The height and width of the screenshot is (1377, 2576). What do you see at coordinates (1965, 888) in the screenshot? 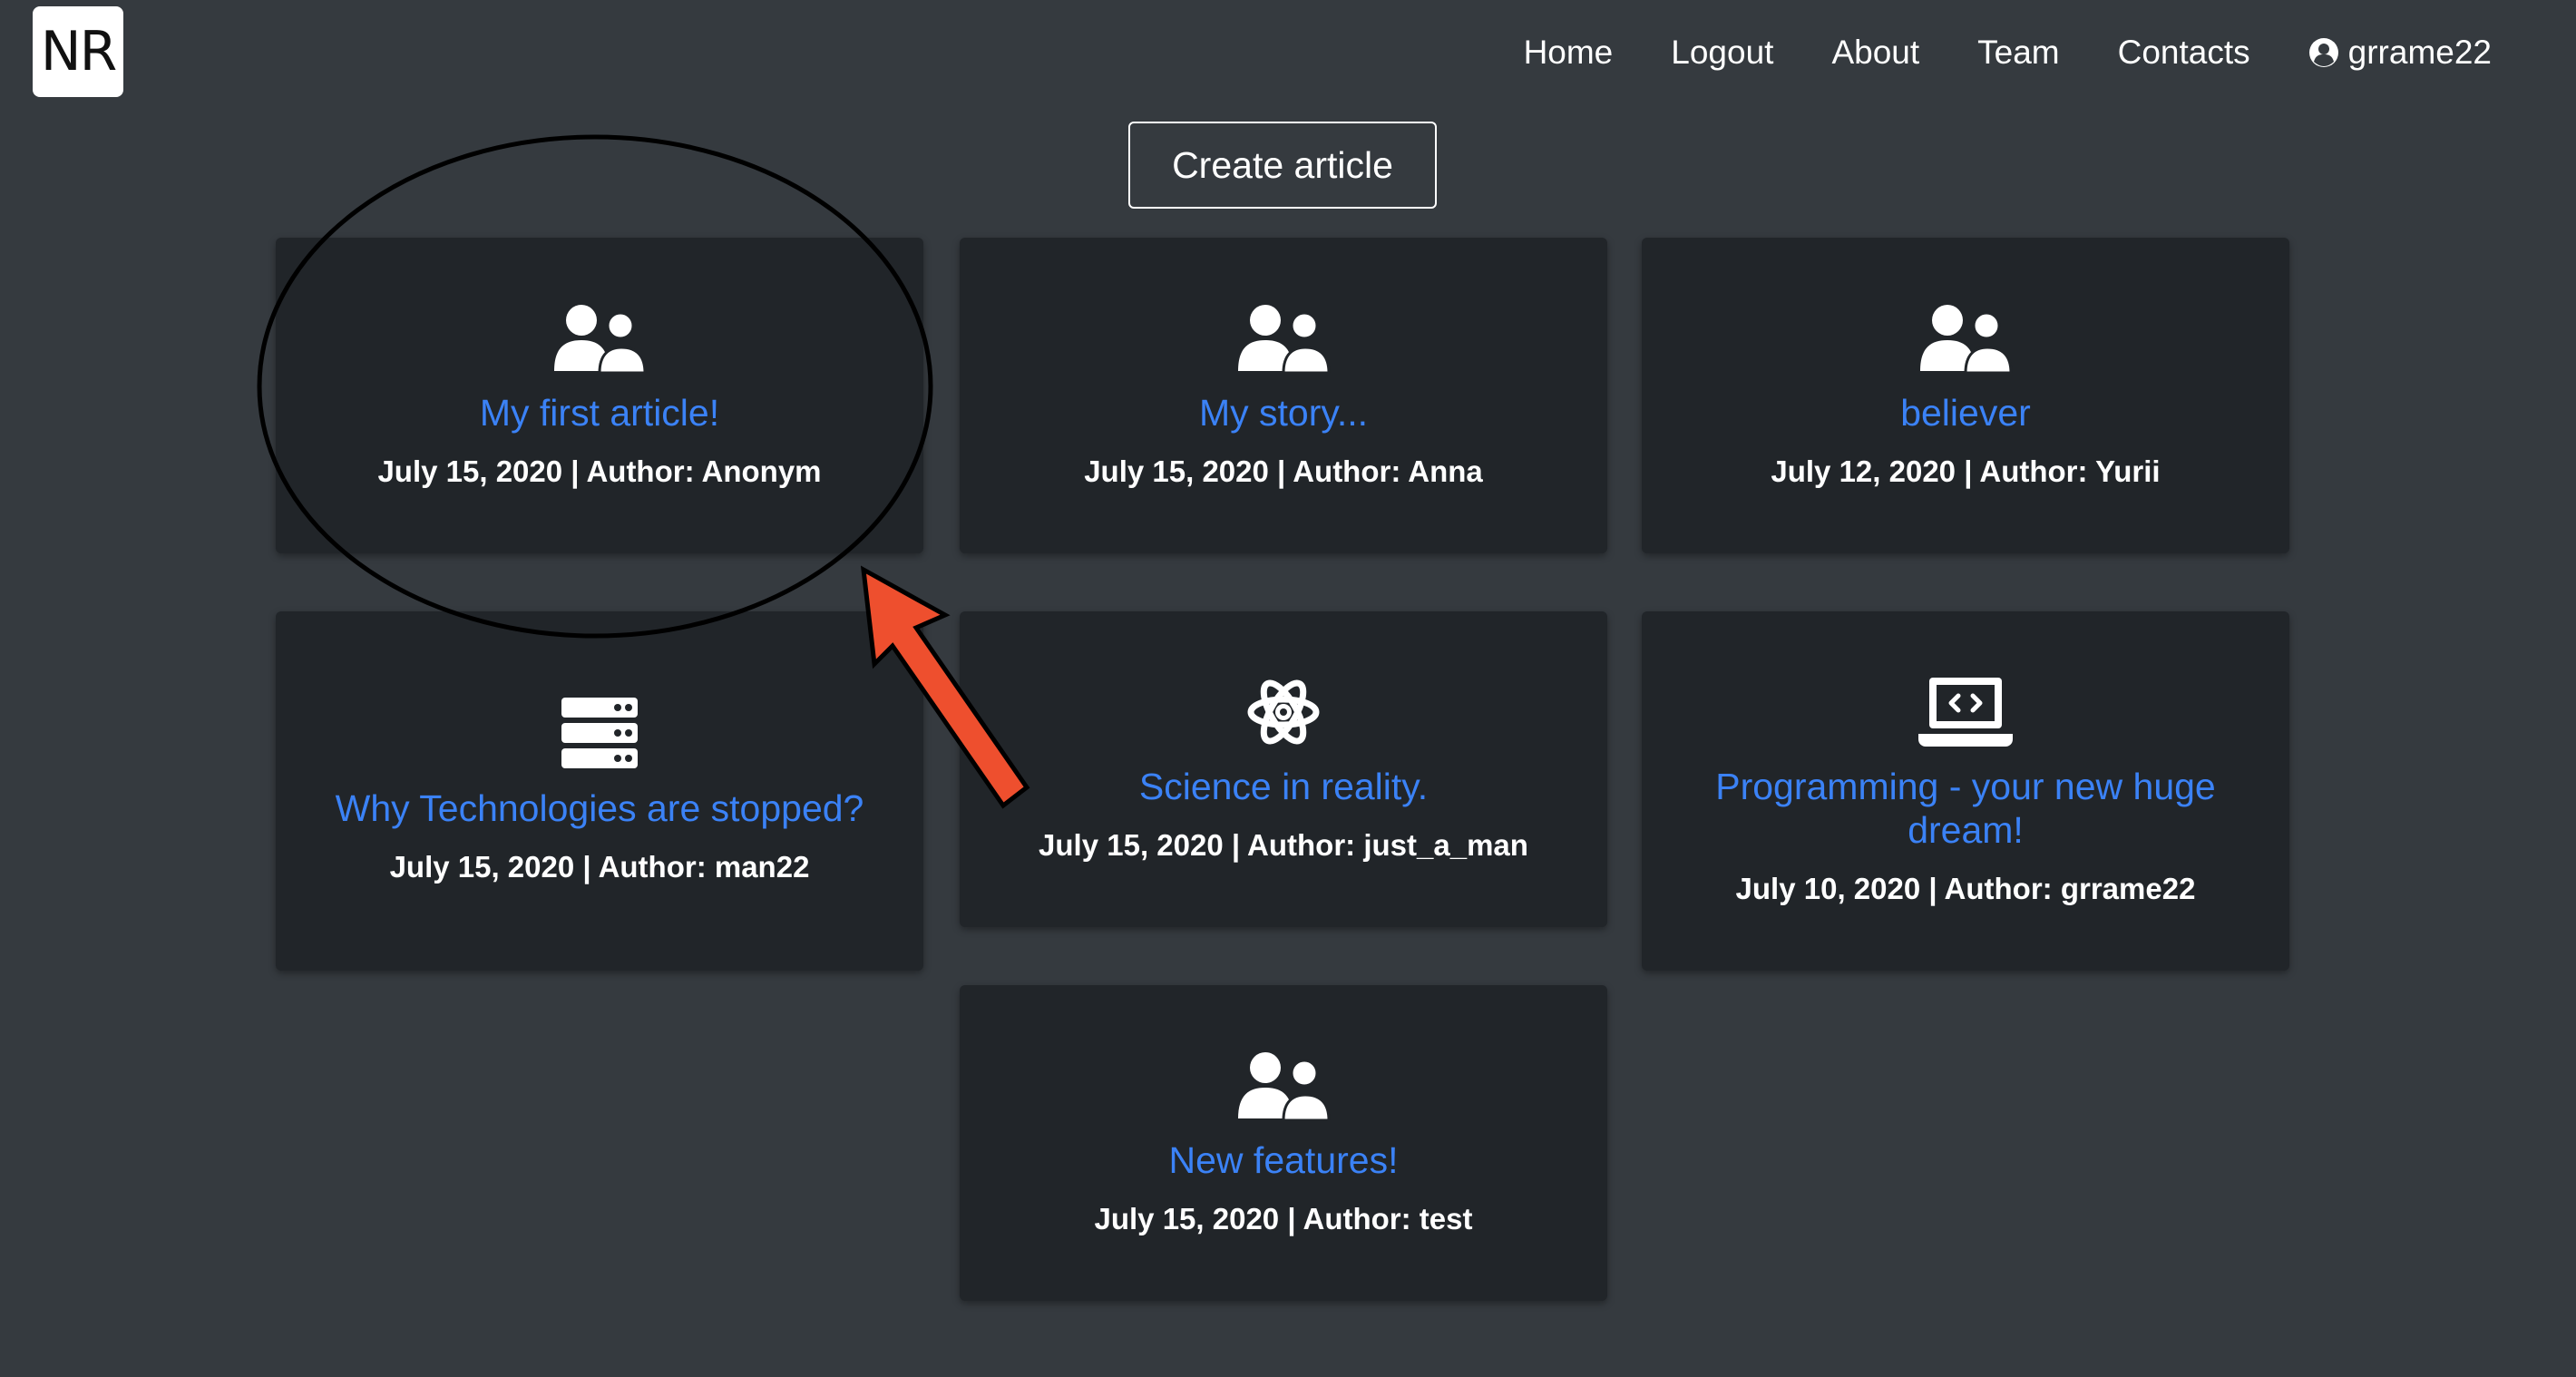
I see `article-meta: July 10, 2020 | Author: grrame22` at bounding box center [1965, 888].